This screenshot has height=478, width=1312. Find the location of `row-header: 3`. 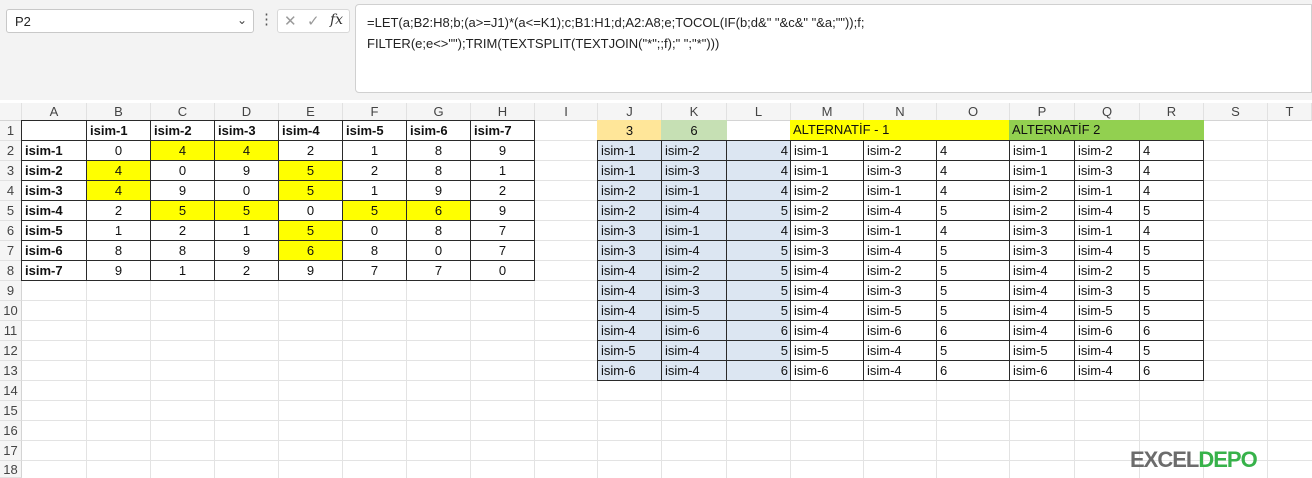

row-header: 3 is located at coordinates (11, 171).